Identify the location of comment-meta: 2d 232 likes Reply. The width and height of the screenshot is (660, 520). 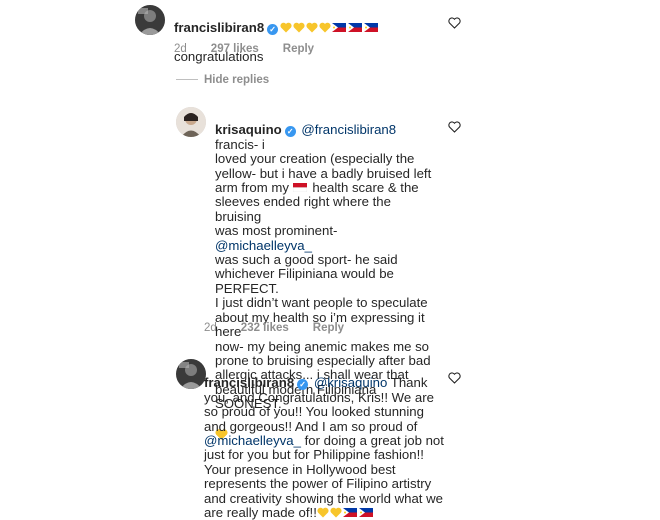
(286, 328).